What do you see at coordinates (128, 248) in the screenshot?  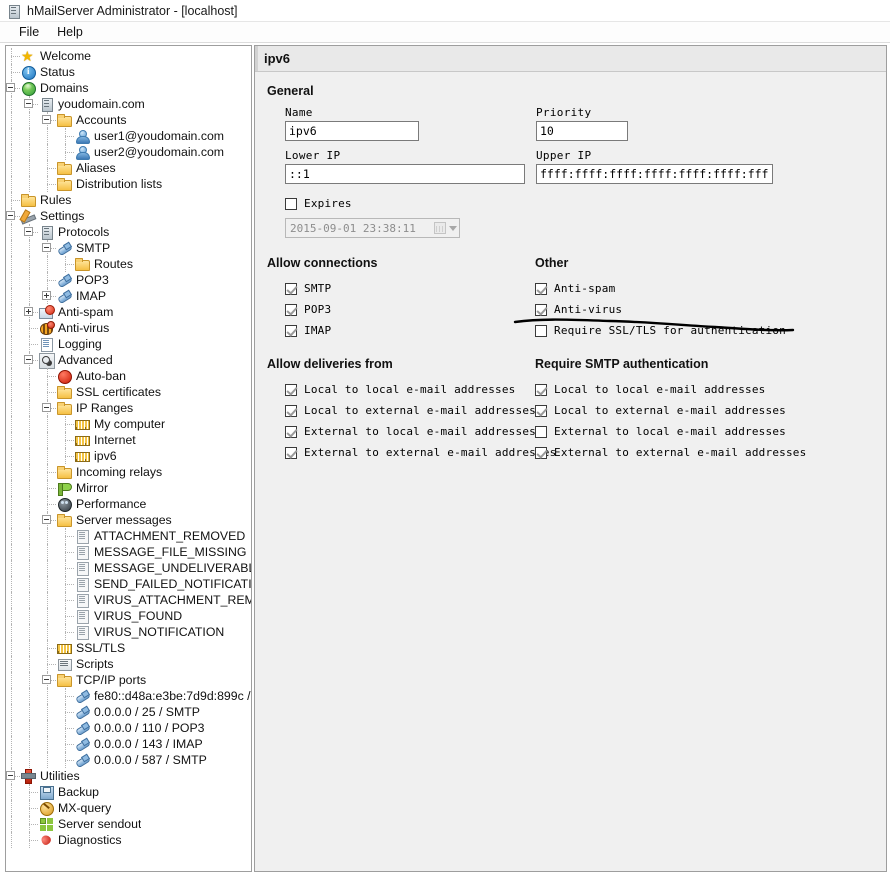 I see `tree-item-smtp: SMTP` at bounding box center [128, 248].